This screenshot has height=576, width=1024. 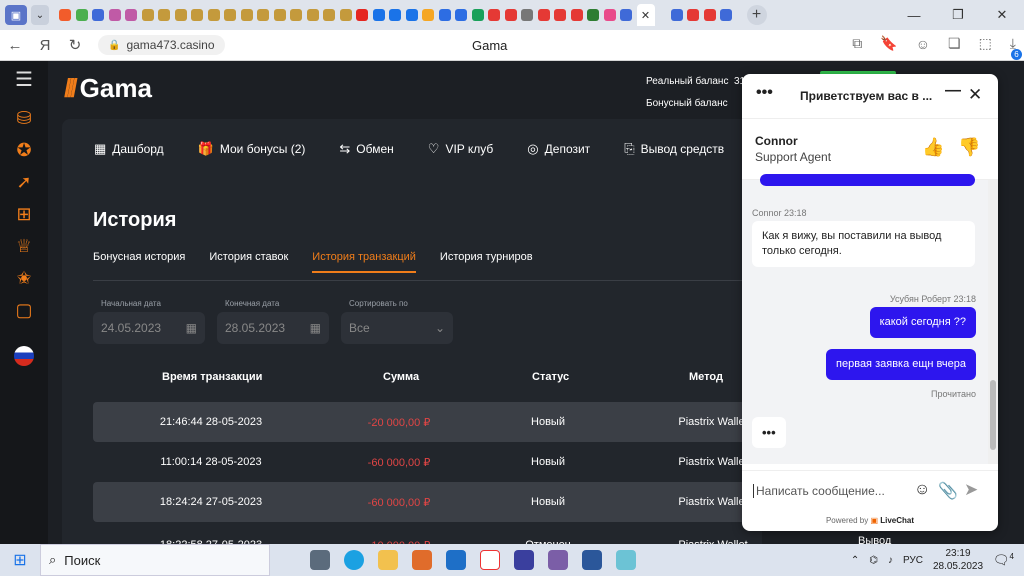 I want to click on tab-bonus-history: Бонусная история, so click(x=139, y=262).